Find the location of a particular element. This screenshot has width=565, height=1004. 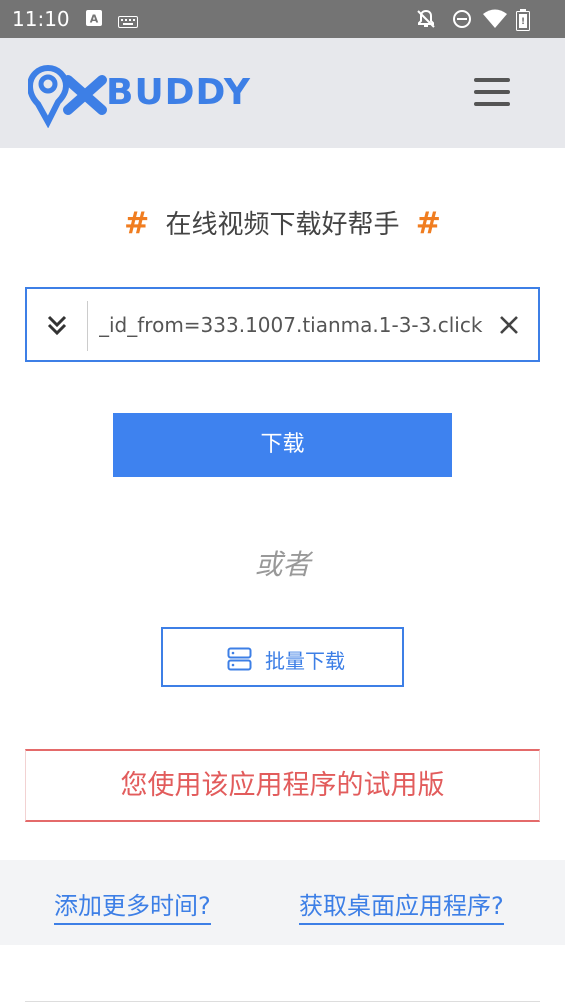

notifications-off-icon is located at coordinates (426, 21).